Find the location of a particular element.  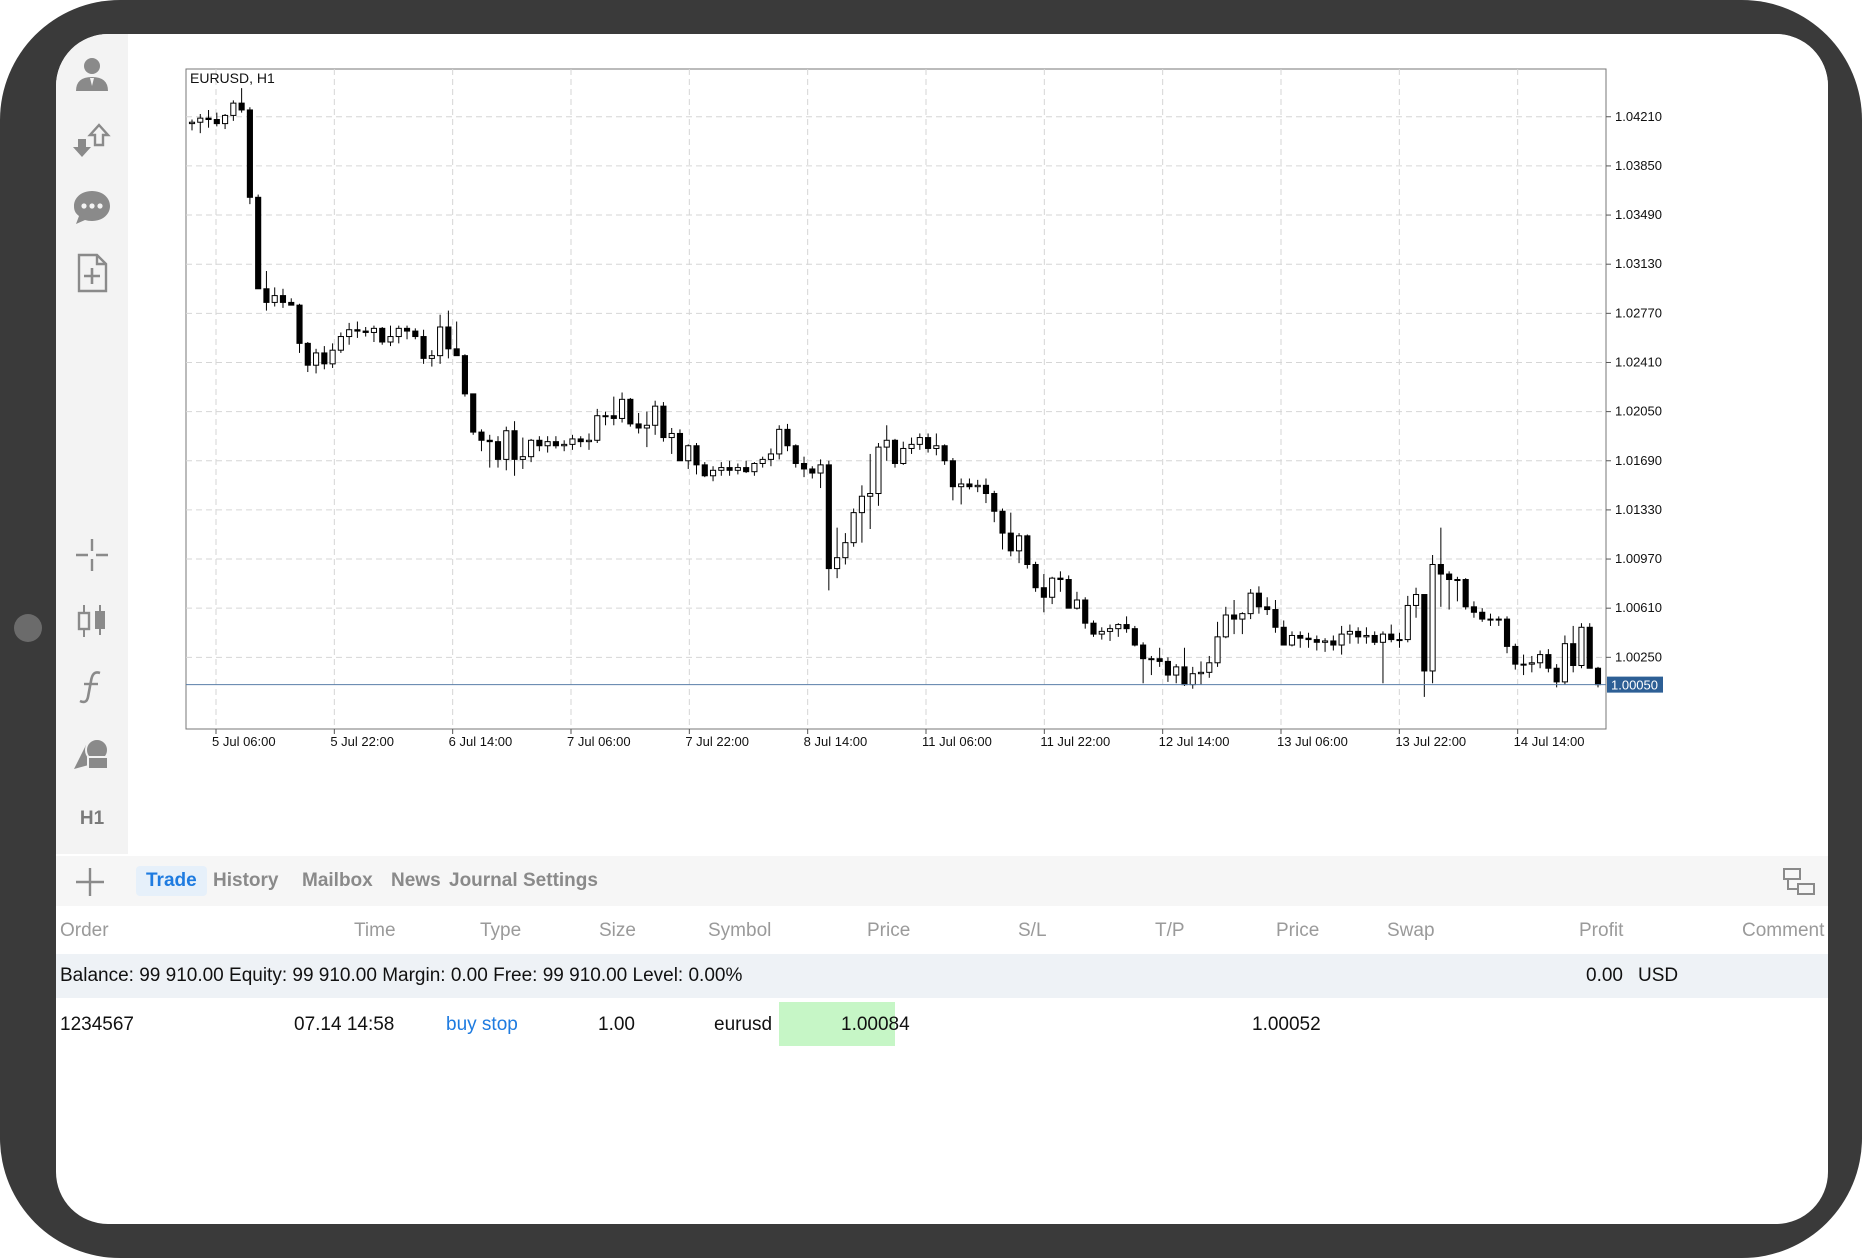

x-axis-label: 13 Jul 22:00 is located at coordinates (1430, 741).